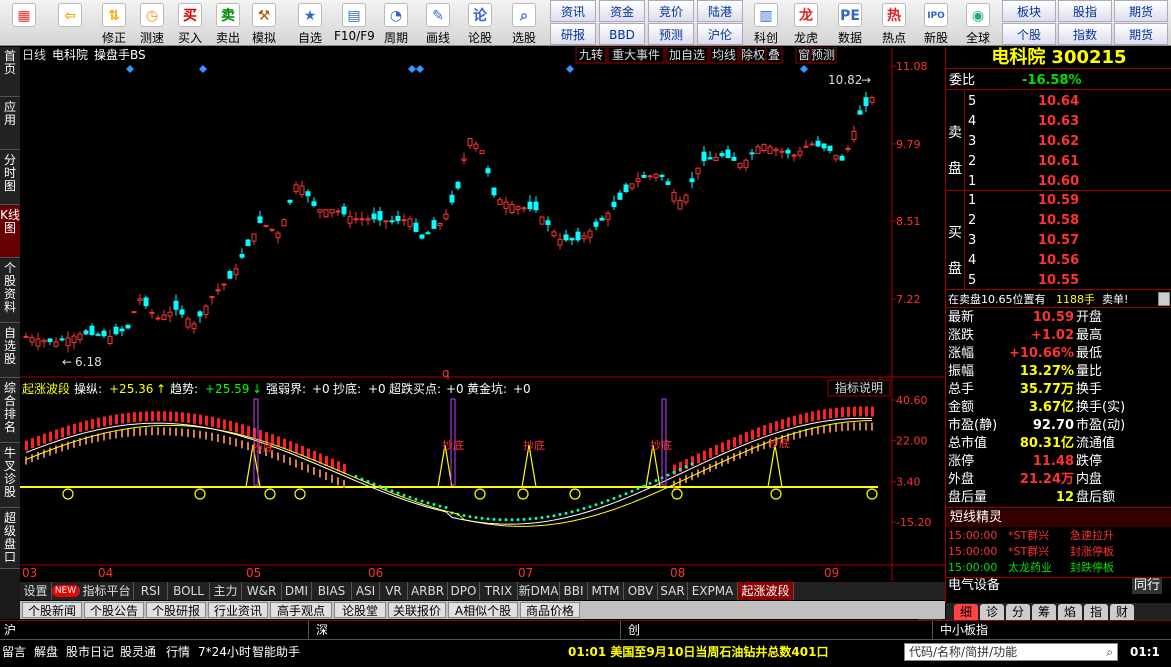 Image resolution: width=1171 pixels, height=667 pixels. What do you see at coordinates (190, 23) in the screenshot?
I see `toolbar-button-4: 买买入` at bounding box center [190, 23].